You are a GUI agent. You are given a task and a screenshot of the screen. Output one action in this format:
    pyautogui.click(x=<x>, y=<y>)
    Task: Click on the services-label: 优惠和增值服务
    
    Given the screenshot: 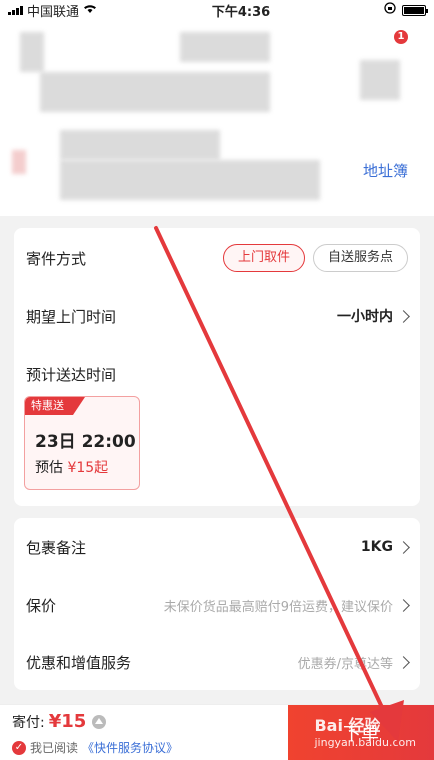 What is the action you would take?
    pyautogui.click(x=79, y=662)
    